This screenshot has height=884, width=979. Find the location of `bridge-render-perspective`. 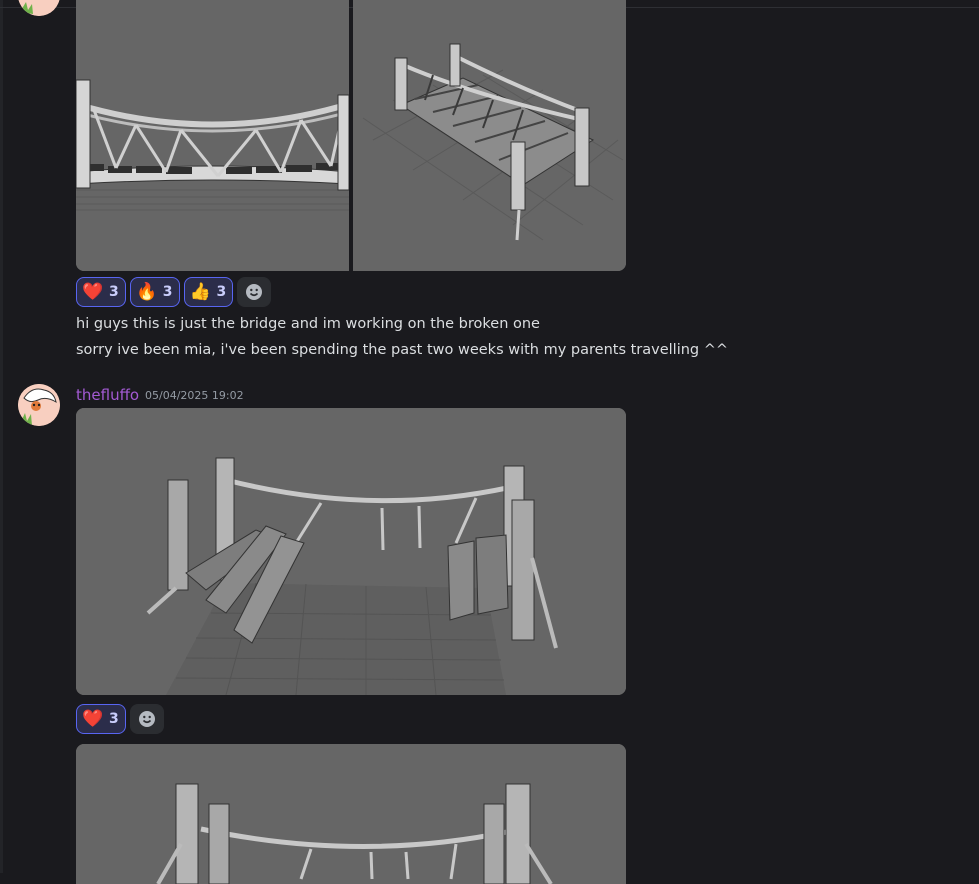

bridge-render-perspective is located at coordinates (489, 135).